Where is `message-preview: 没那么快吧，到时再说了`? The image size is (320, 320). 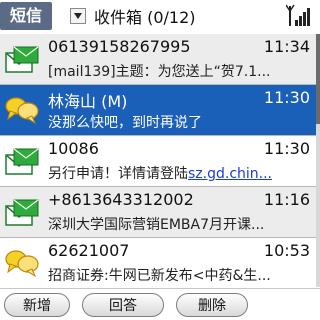
message-preview: 没那么快吧，到时再说了 is located at coordinates (180, 122).